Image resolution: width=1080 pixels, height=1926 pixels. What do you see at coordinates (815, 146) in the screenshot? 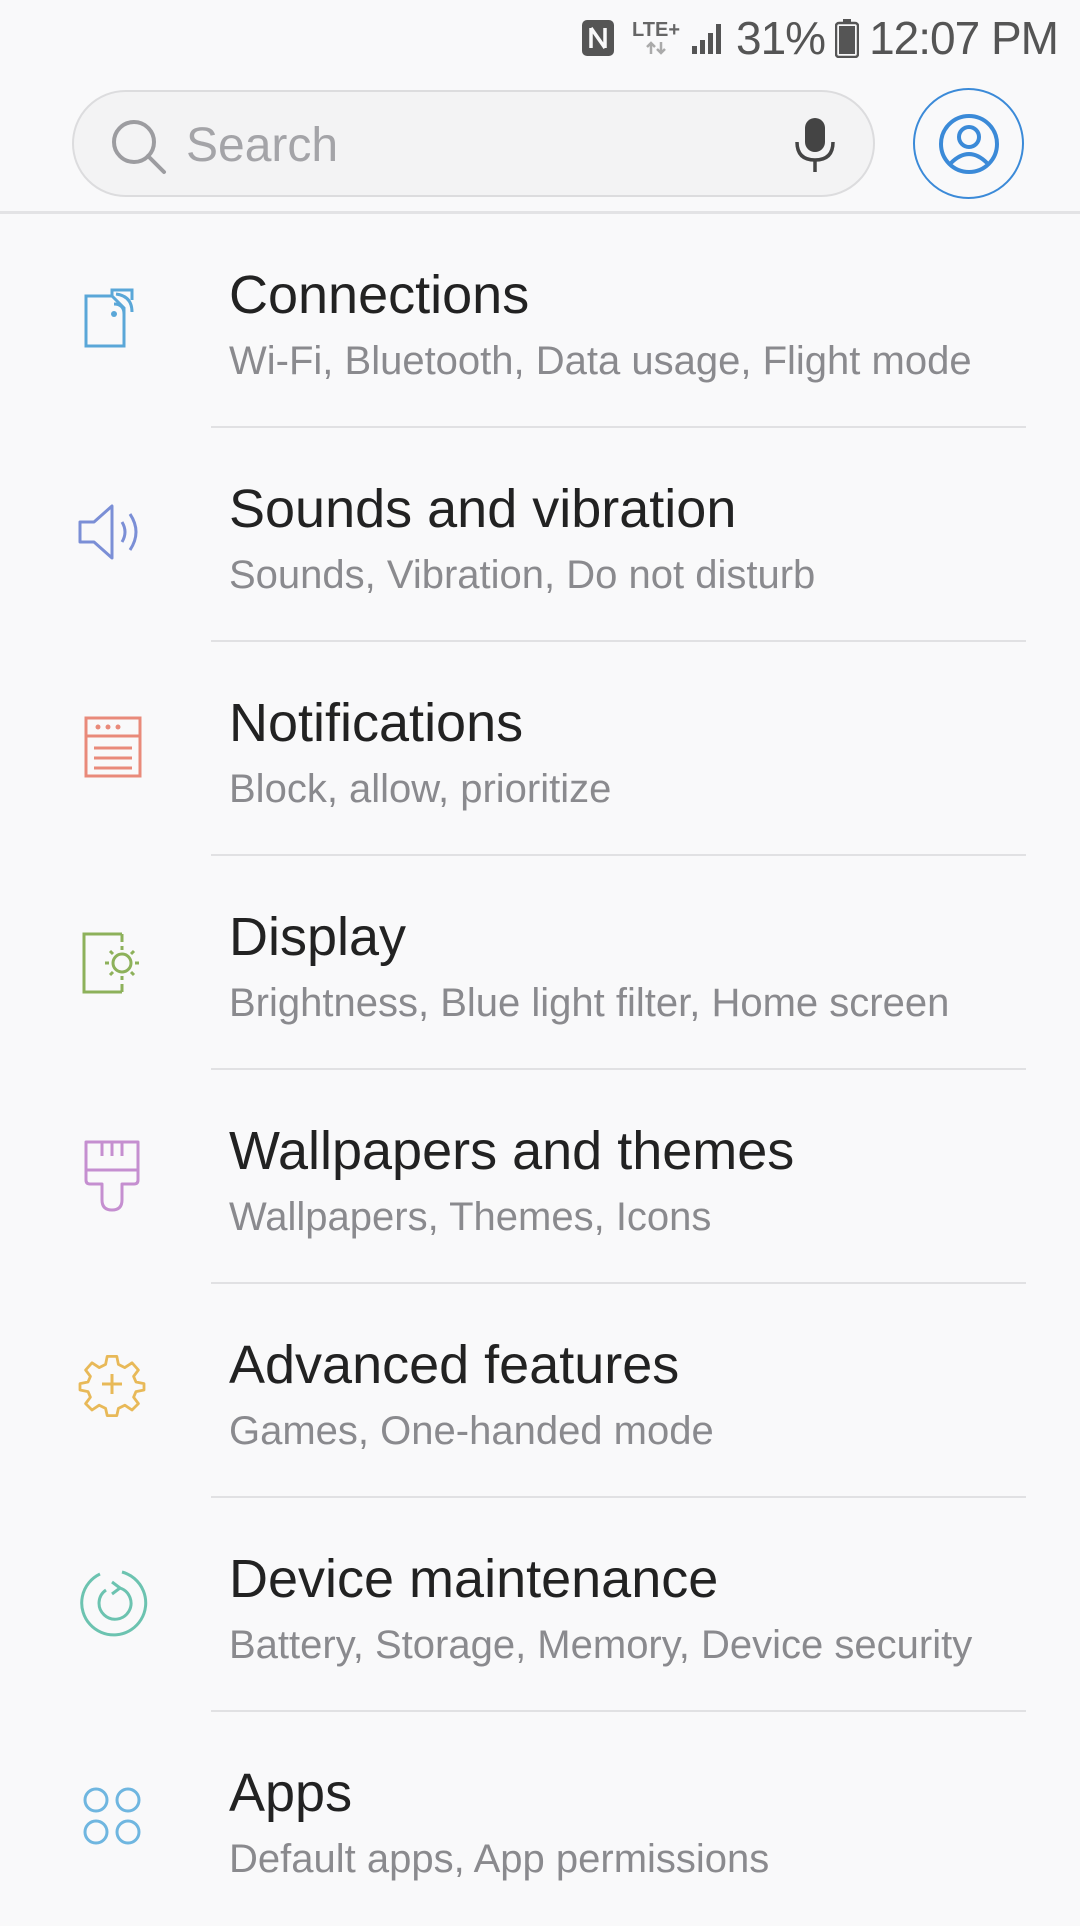
I see `mic-icon` at bounding box center [815, 146].